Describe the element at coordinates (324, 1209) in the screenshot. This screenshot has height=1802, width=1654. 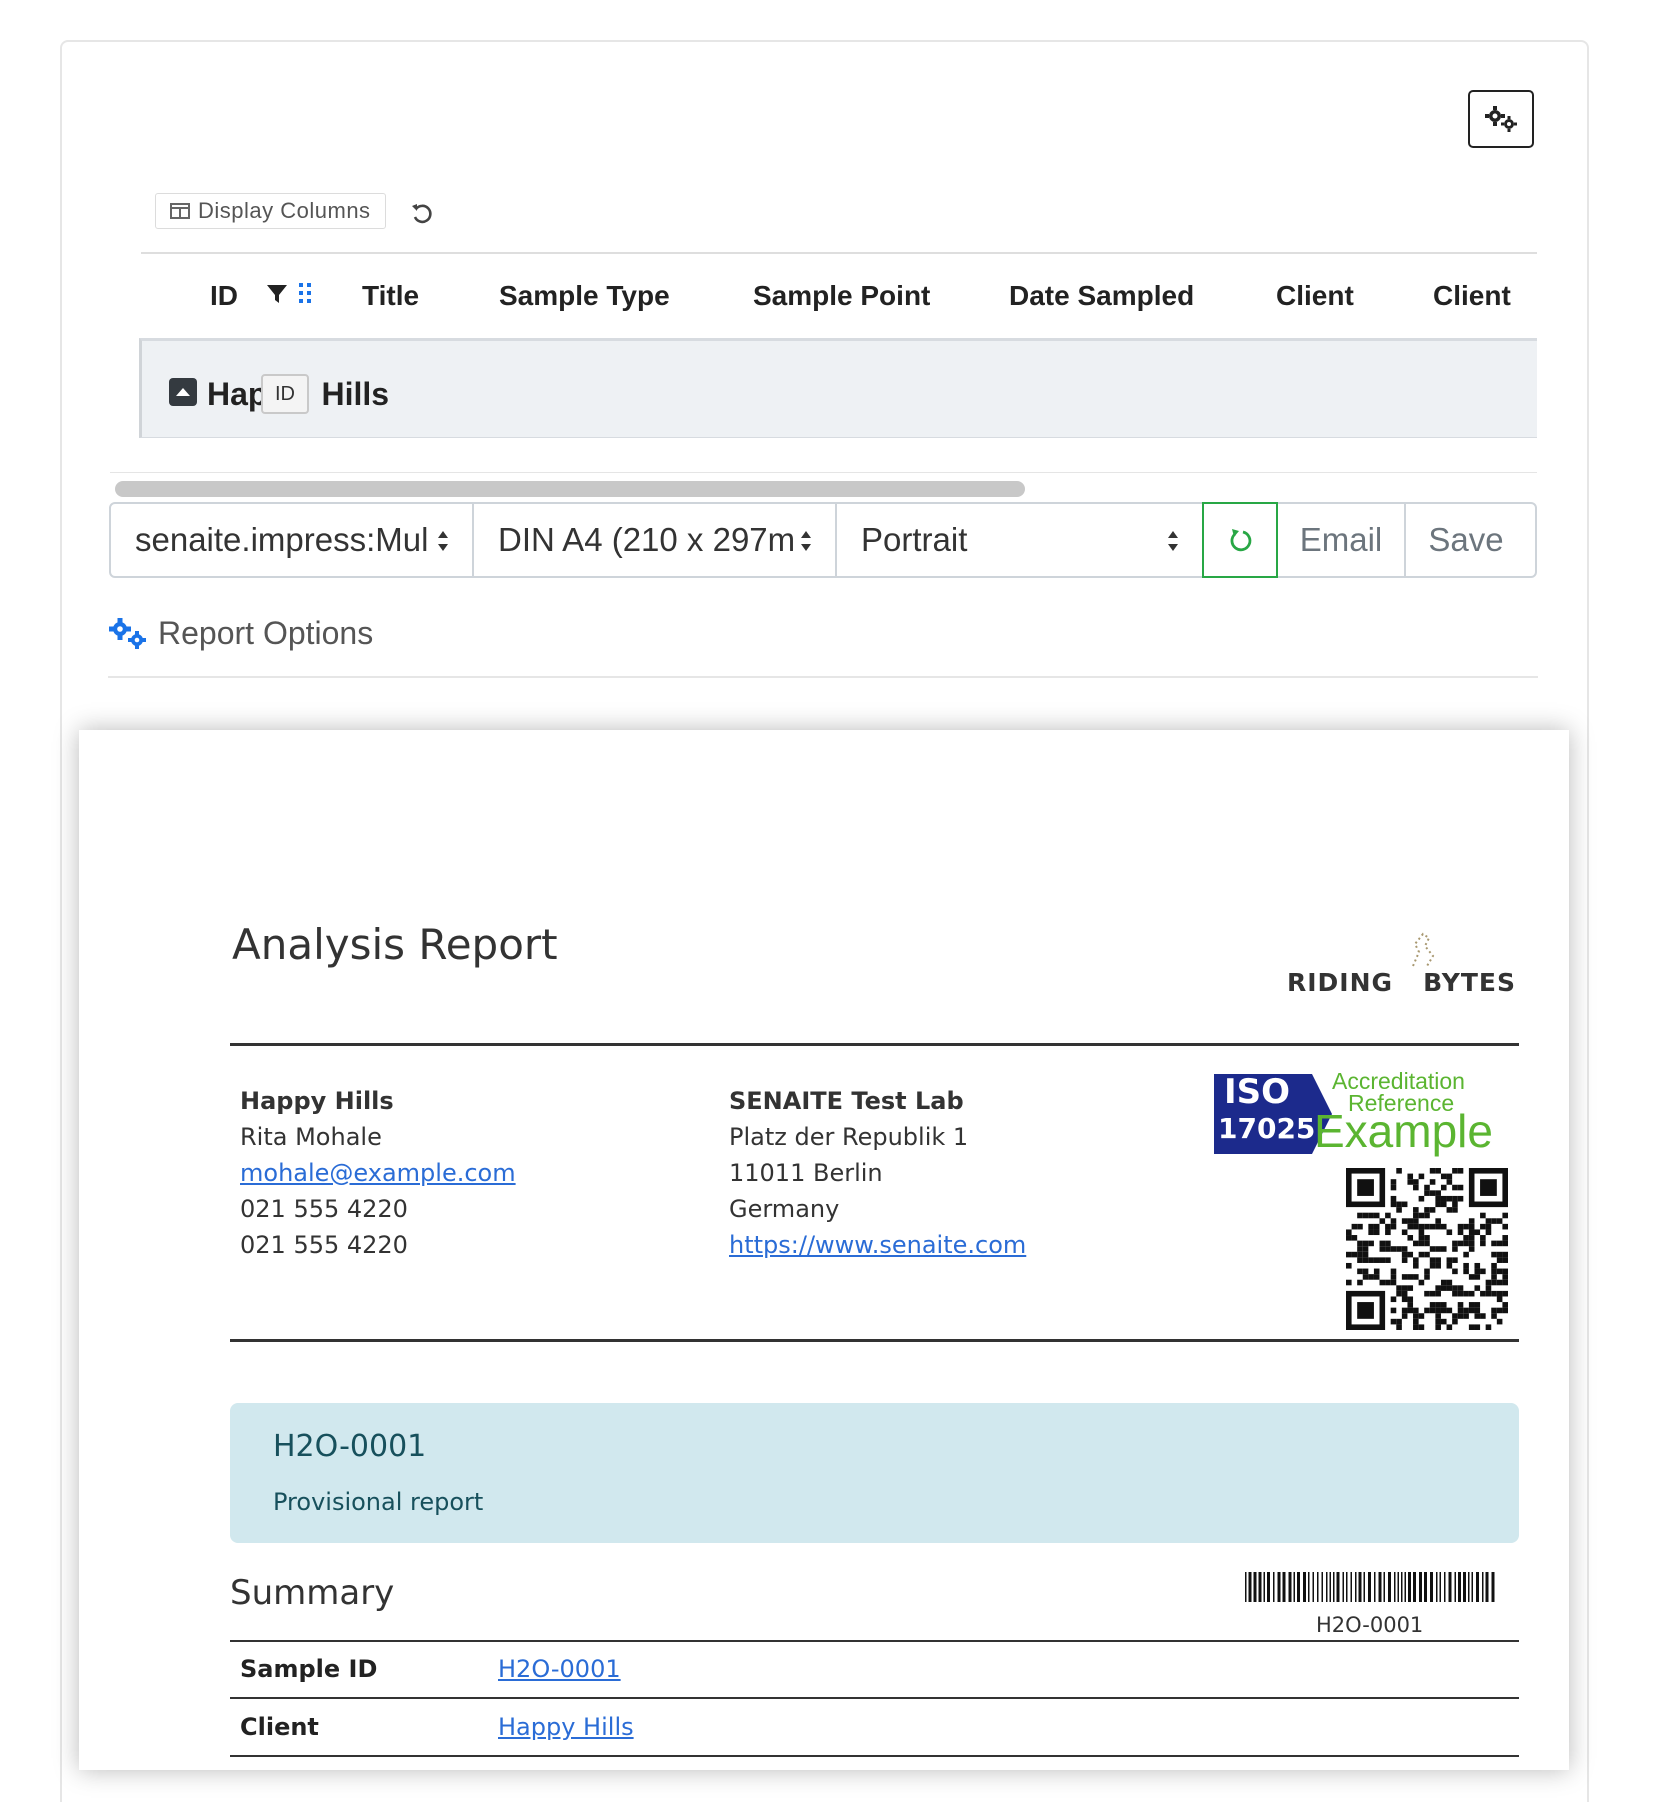
I see `client-phone: 021 555 4220` at that location.